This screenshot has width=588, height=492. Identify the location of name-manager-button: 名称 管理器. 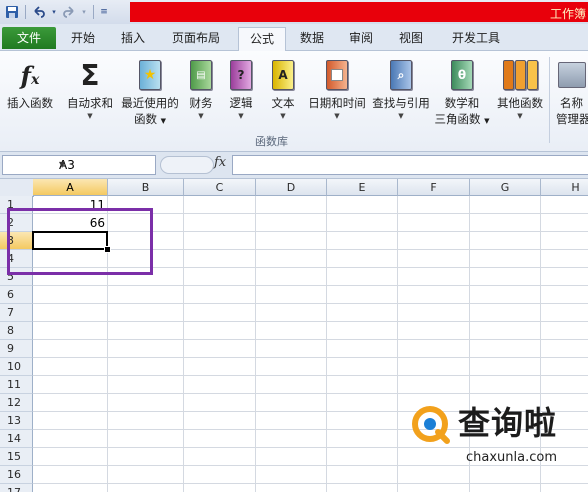
(570, 91).